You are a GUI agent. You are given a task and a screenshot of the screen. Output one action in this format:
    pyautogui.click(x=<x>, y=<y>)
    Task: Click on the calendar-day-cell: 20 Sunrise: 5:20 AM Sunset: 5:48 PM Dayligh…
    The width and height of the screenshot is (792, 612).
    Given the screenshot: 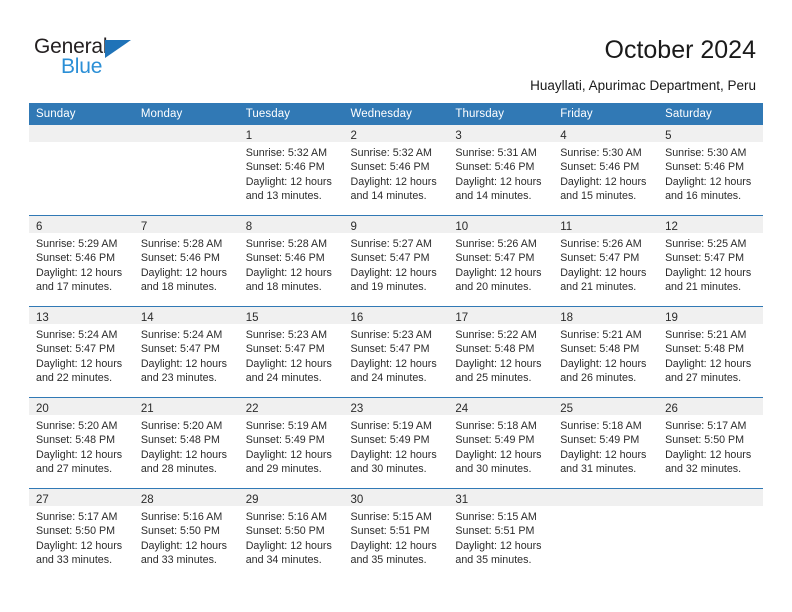 What is the action you would take?
    pyautogui.click(x=81, y=443)
    